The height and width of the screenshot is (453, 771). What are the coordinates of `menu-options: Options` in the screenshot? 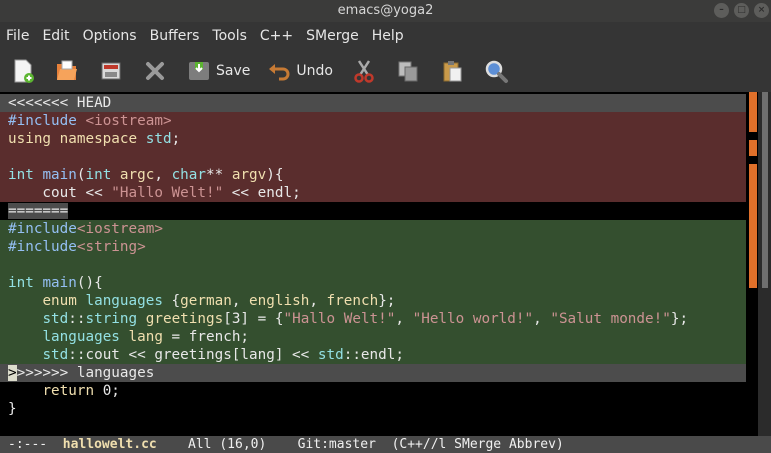 It's located at (110, 36).